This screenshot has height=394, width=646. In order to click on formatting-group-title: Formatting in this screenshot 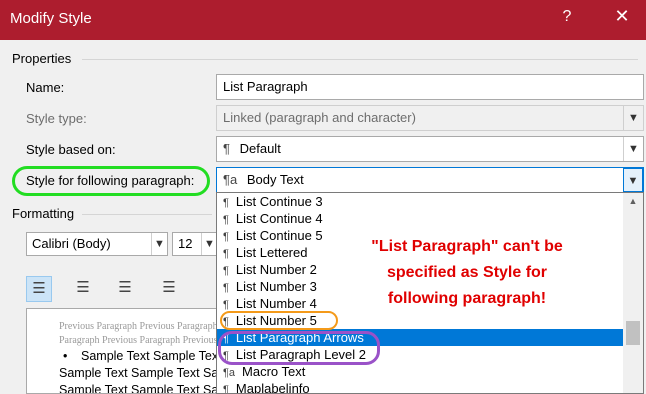, I will do `click(43, 213)`.